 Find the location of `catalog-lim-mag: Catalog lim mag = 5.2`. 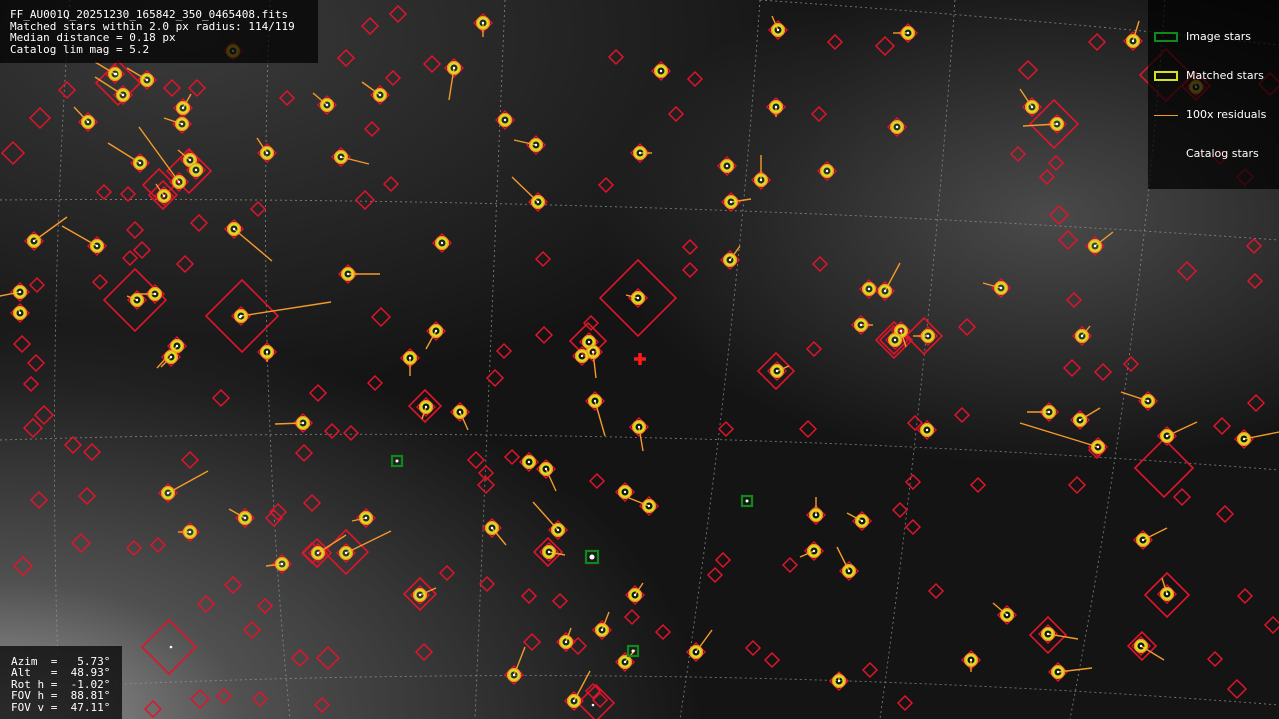

catalog-lim-mag: Catalog lim mag = 5.2 is located at coordinates (80, 49).